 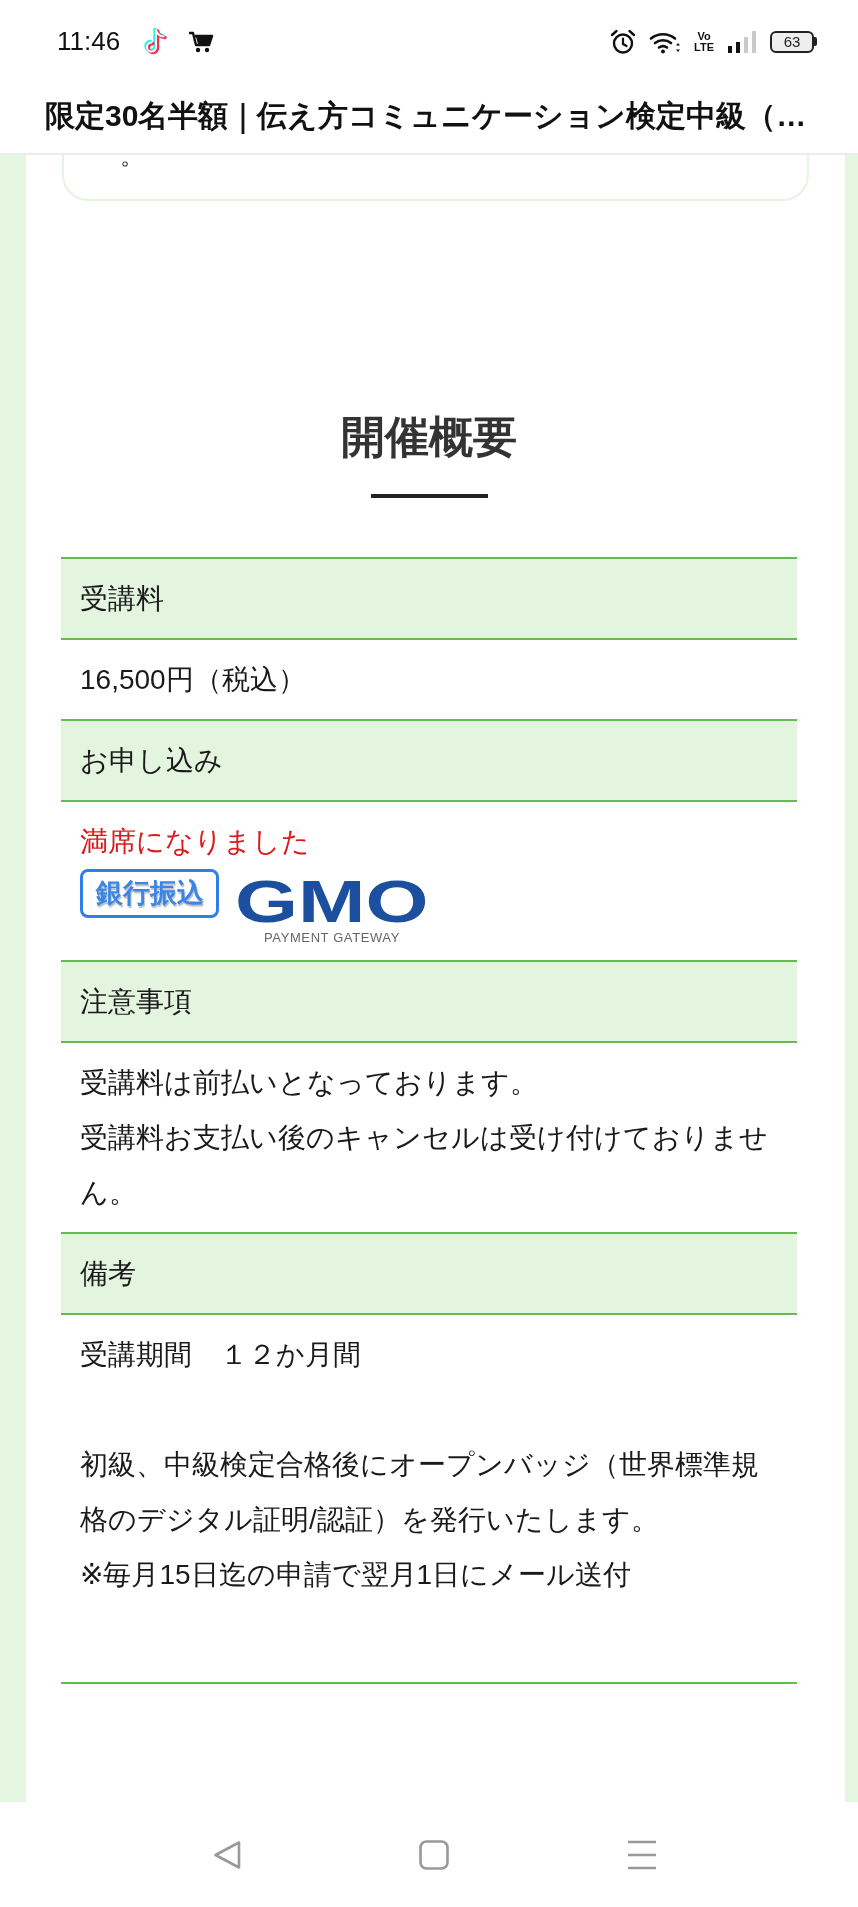 I want to click on bank-transfer-badge: 銀行振込, so click(x=149, y=893).